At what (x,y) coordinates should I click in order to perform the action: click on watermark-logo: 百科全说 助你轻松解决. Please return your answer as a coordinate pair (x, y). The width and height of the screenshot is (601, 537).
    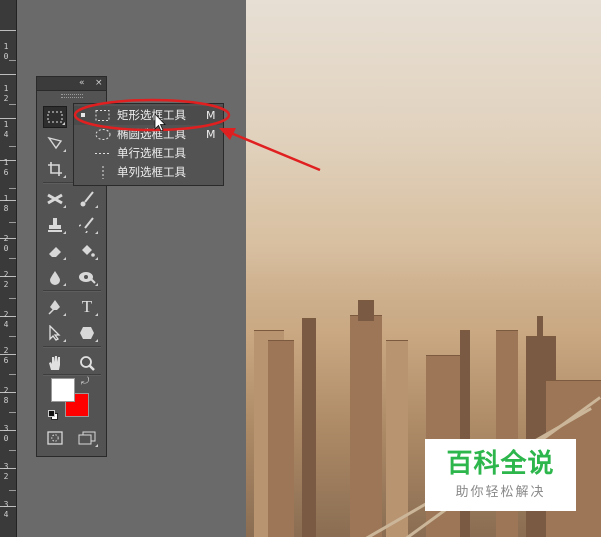
    Looking at the image, I should click on (500, 475).